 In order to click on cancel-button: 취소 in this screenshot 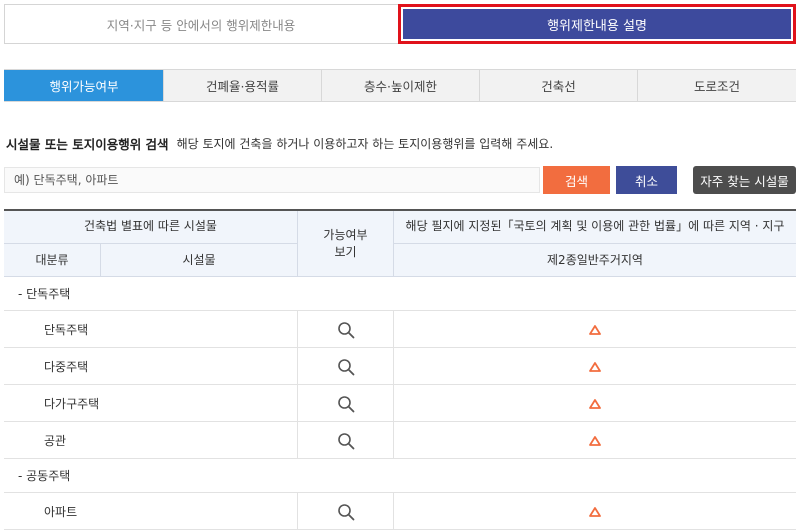, I will do `click(646, 180)`.